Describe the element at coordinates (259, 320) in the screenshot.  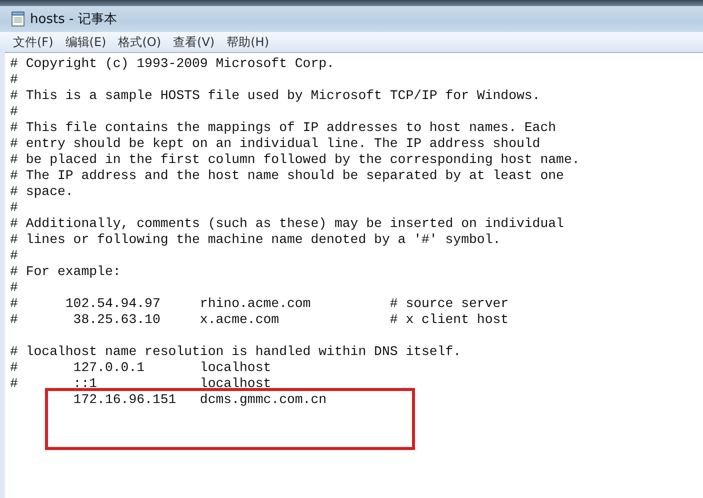
I see `text-line: # 38.25.63.10 x.acme.com # x client host` at that location.